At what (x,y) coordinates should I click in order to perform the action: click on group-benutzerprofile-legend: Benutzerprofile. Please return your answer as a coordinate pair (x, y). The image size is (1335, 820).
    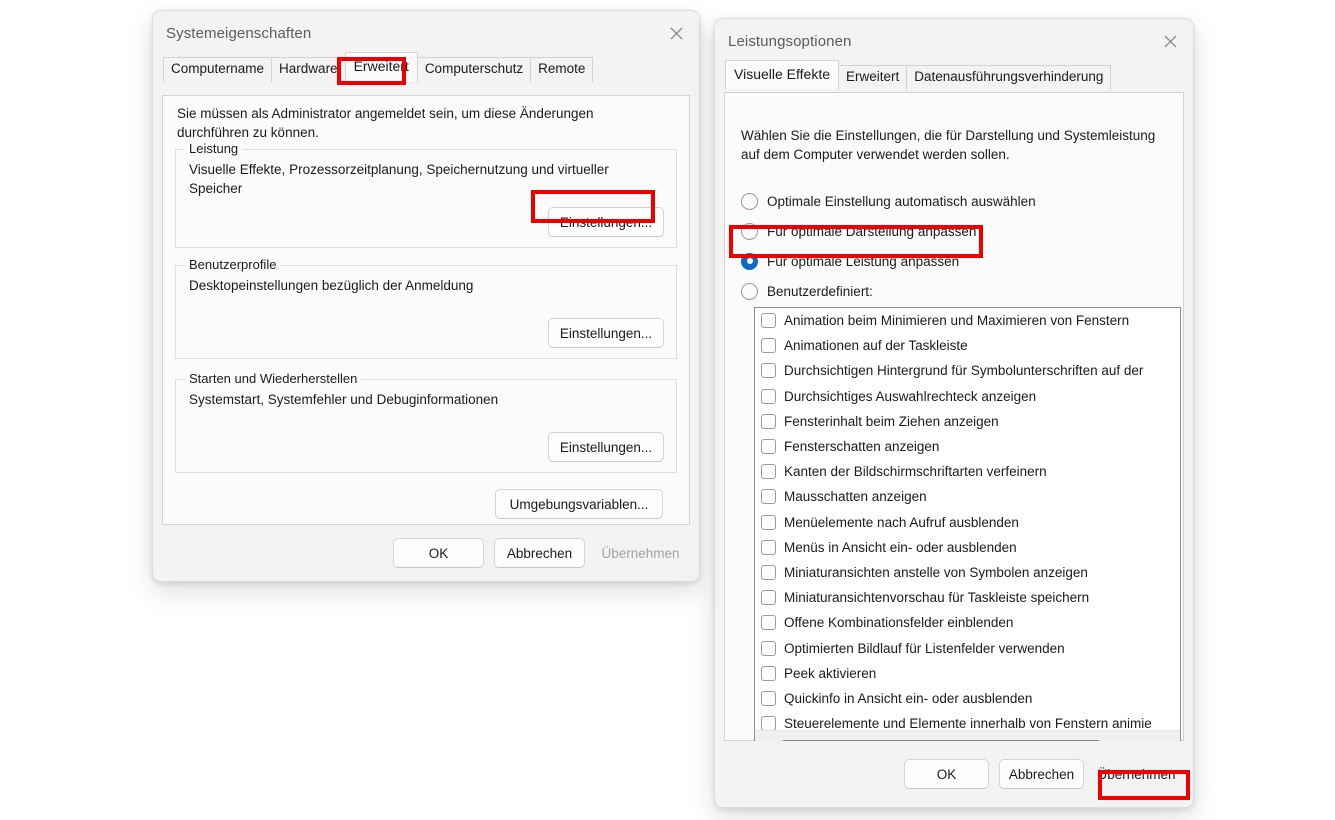
    Looking at the image, I should click on (233, 264).